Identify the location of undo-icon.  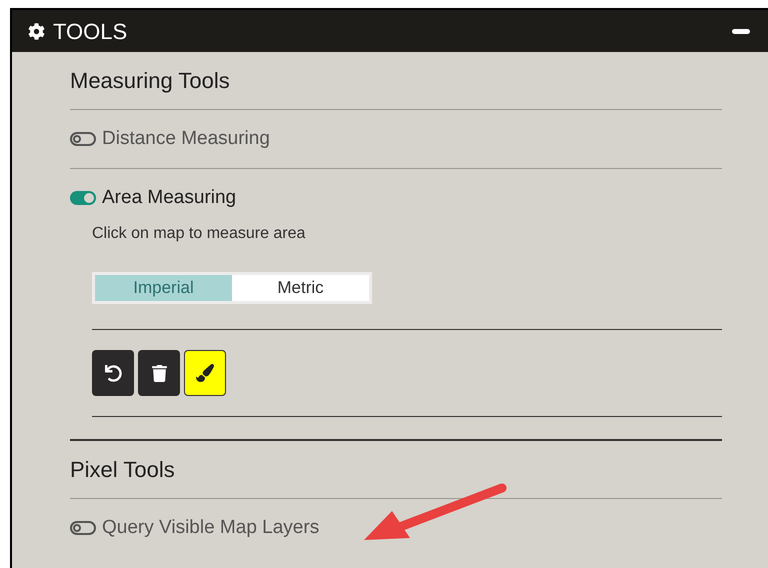
(113, 373).